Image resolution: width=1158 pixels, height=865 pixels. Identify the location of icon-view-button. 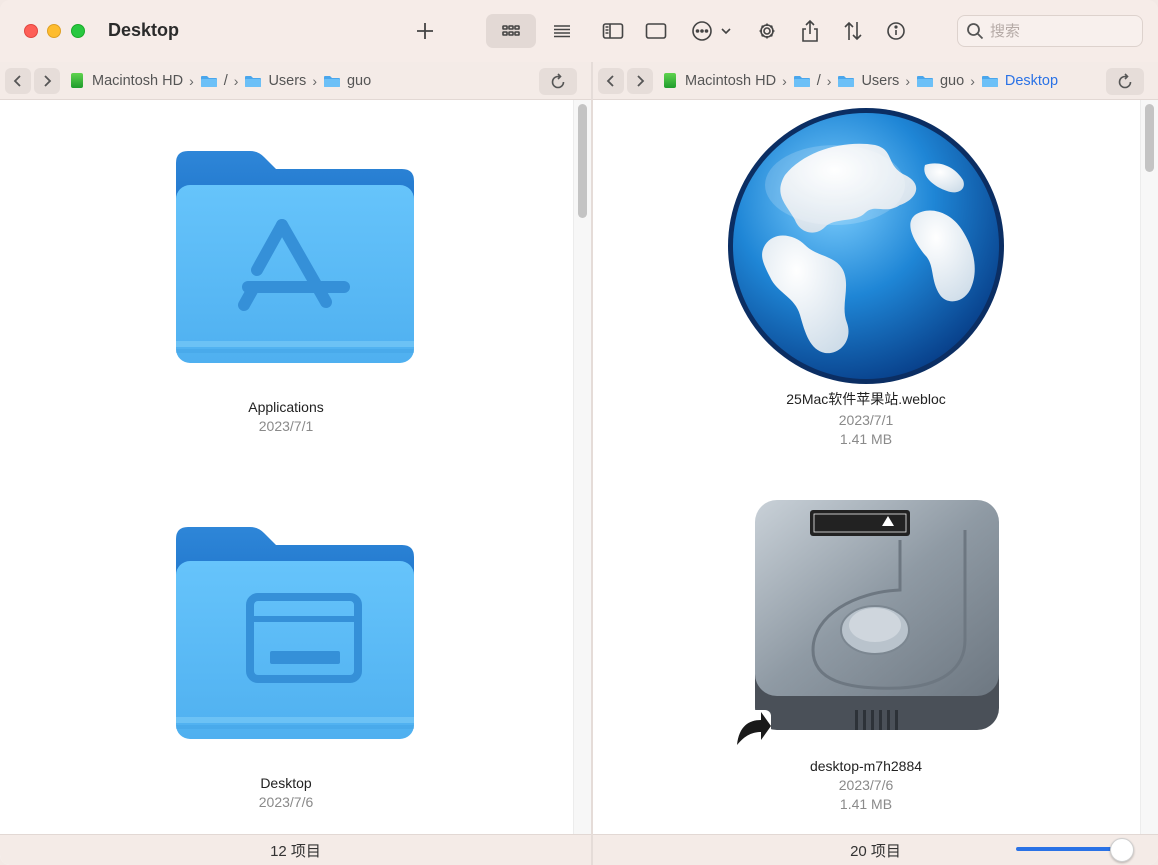
(511, 31).